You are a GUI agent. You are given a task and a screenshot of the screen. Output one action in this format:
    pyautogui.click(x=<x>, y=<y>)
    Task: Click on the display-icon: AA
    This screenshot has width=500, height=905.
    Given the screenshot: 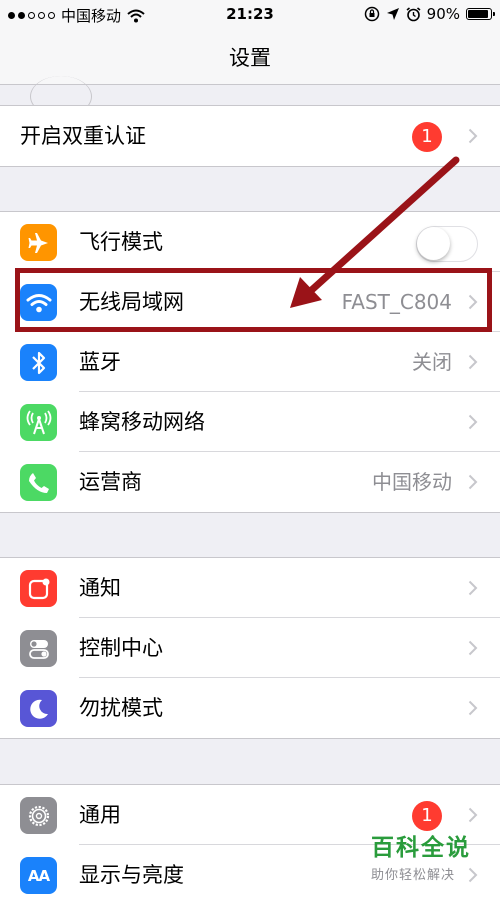 What is the action you would take?
    pyautogui.click(x=38, y=875)
    